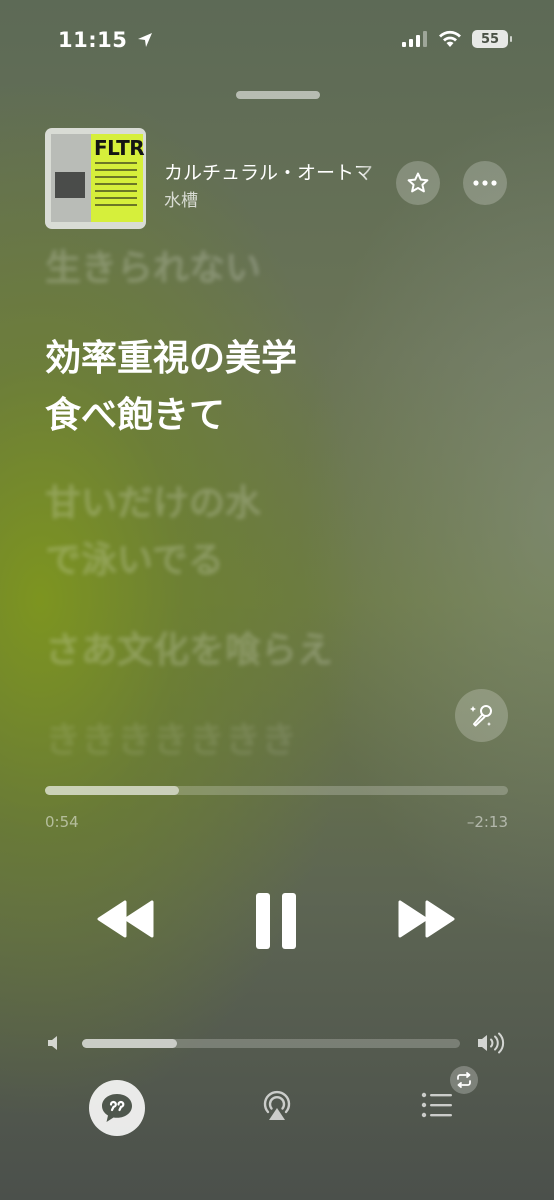  I want to click on playback-scrubber, so click(276, 790).